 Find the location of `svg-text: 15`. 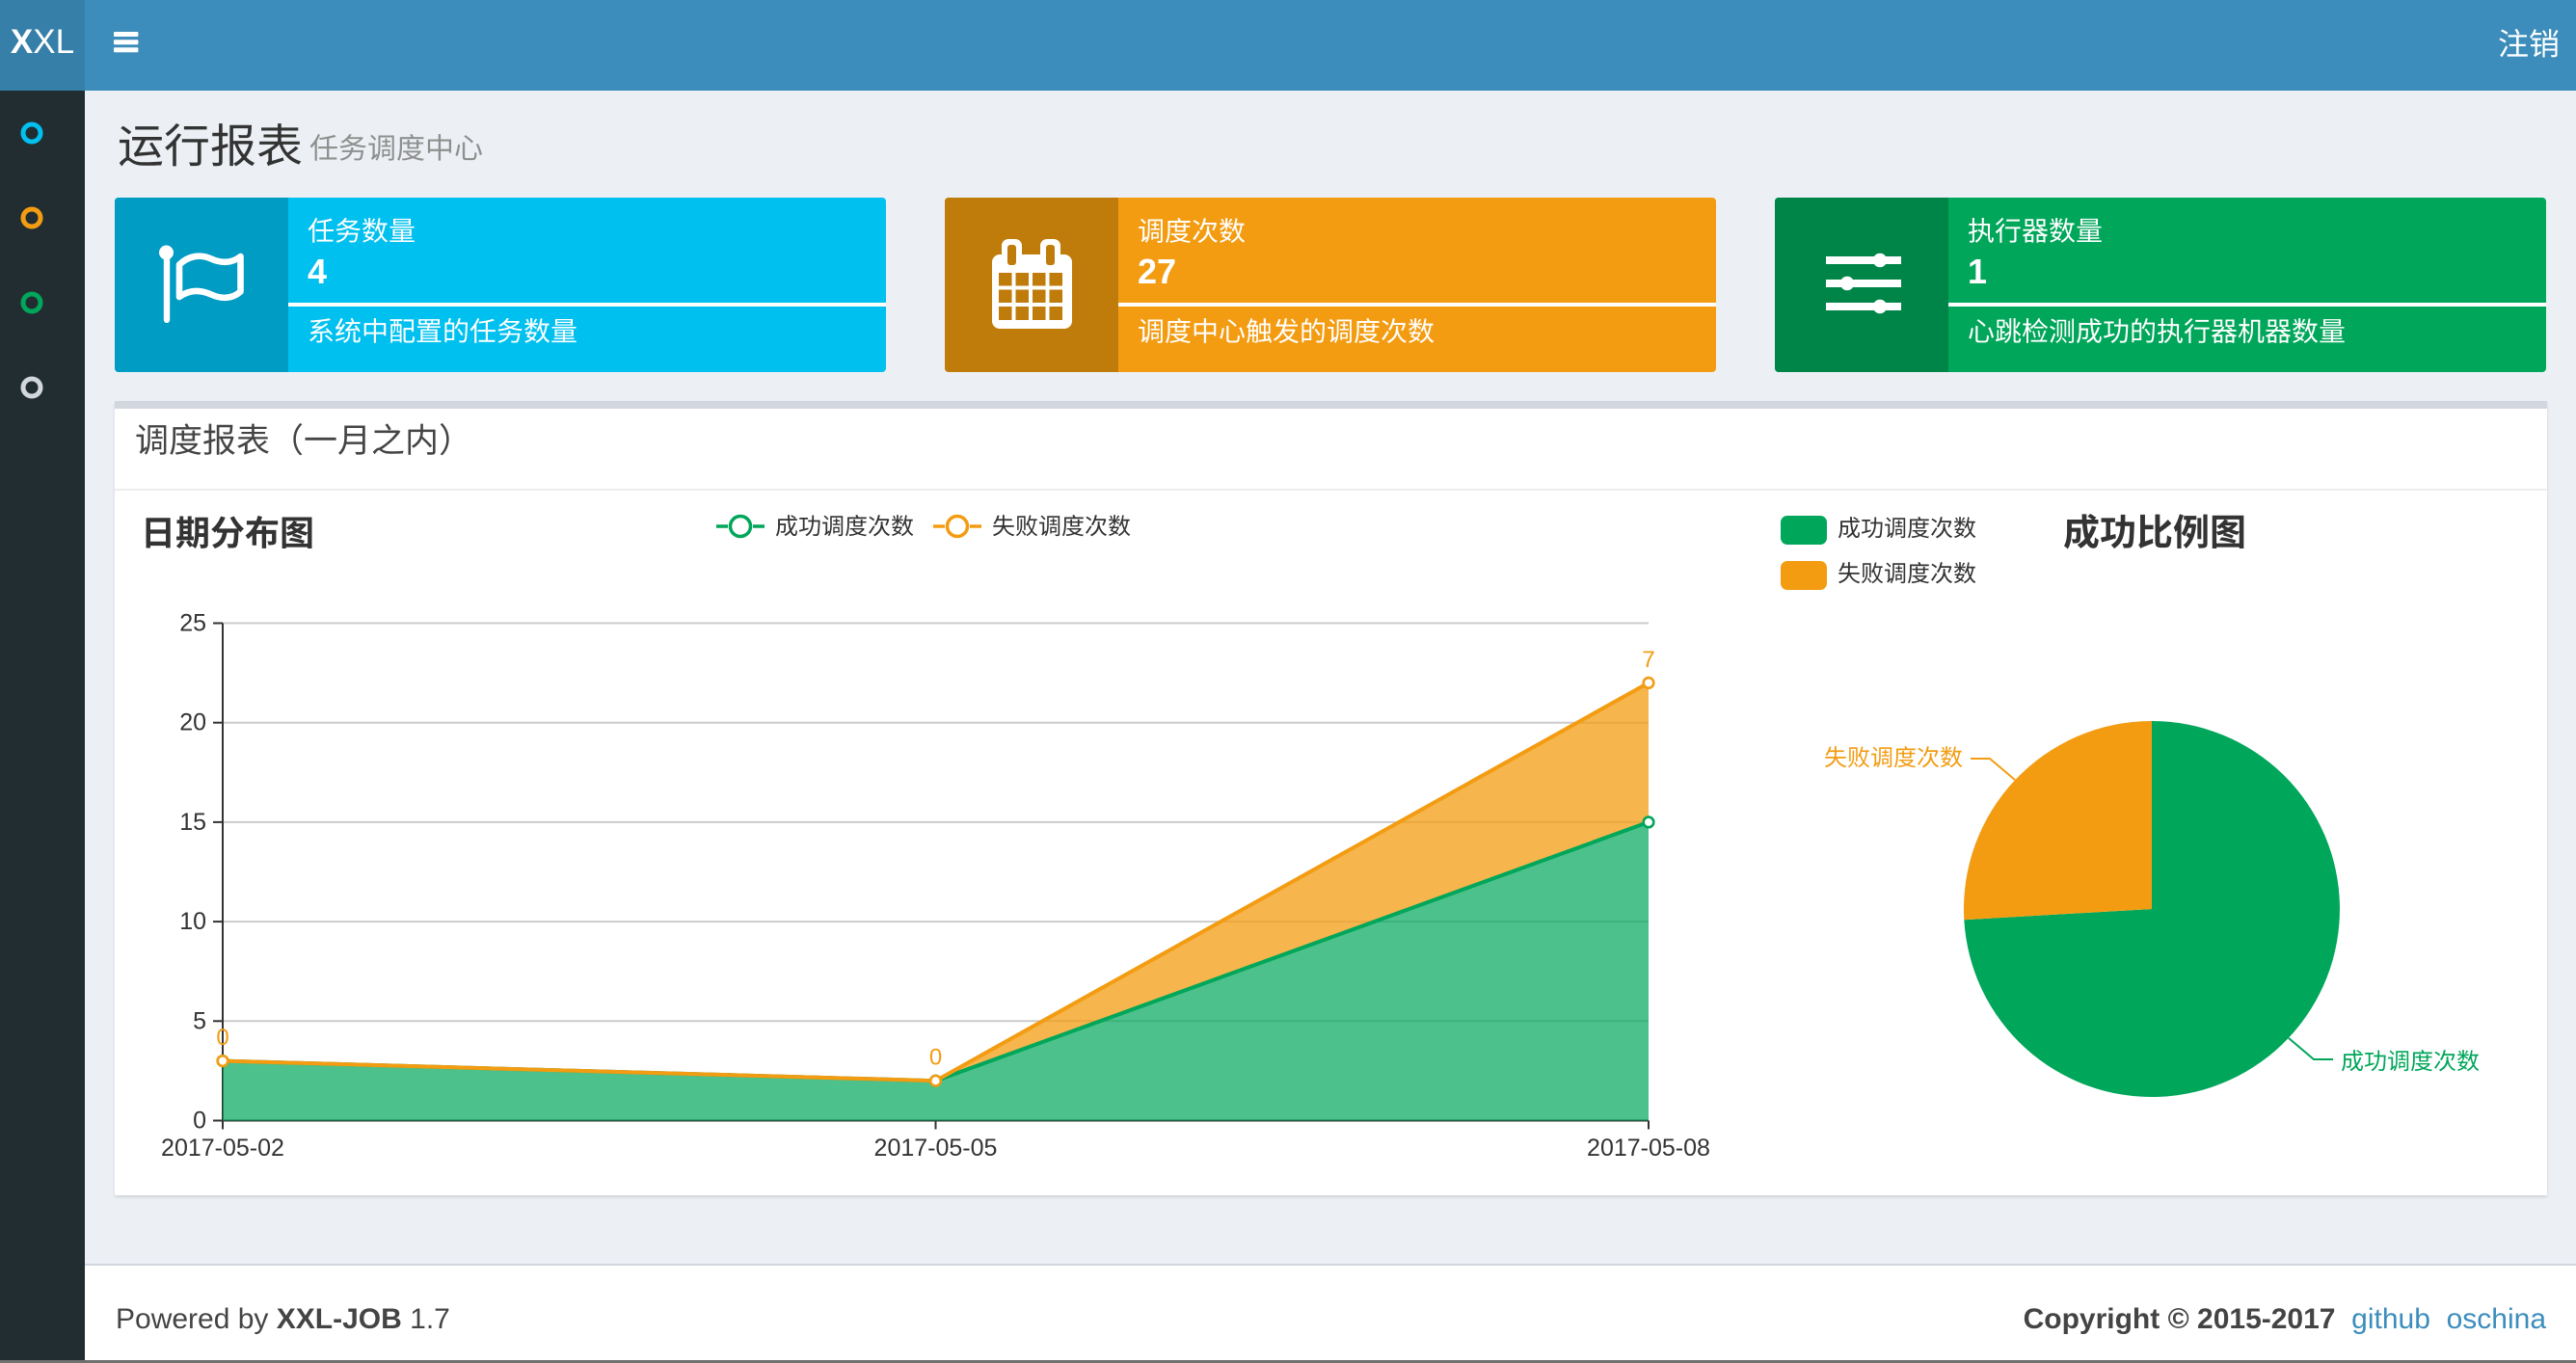

svg-text: 15 is located at coordinates (193, 822).